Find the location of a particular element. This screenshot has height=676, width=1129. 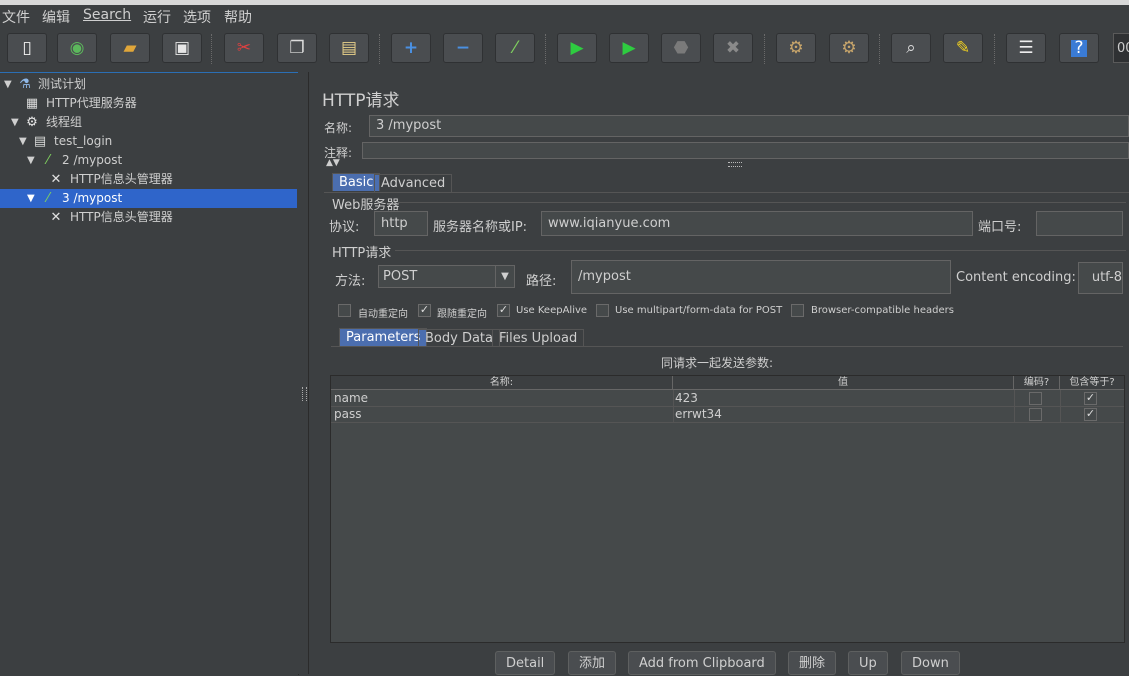

tree-item-label: 2 /mypost is located at coordinates (92, 160).